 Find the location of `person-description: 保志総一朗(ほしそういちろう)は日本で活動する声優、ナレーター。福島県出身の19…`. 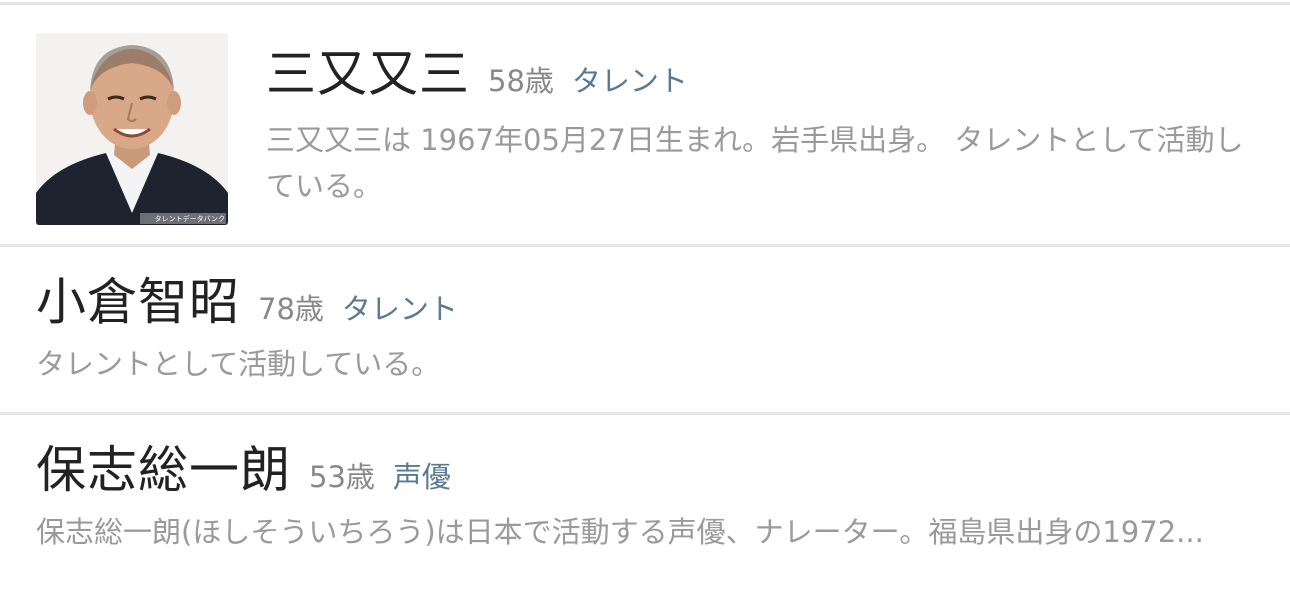

person-description: 保志総一朗(ほしそういちろう)は日本で活動する声優、ナレーター。福島県出身の19… is located at coordinates (620, 532).